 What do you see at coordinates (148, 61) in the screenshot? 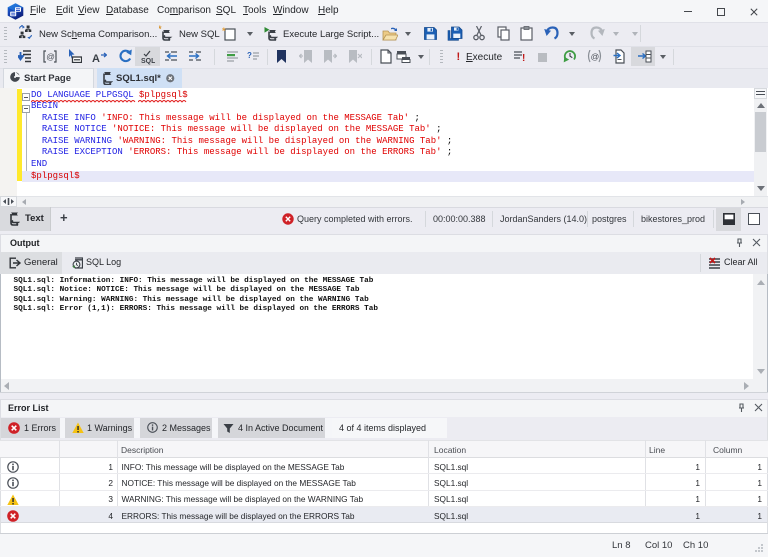
I see `svg-text: SQL` at bounding box center [148, 61].